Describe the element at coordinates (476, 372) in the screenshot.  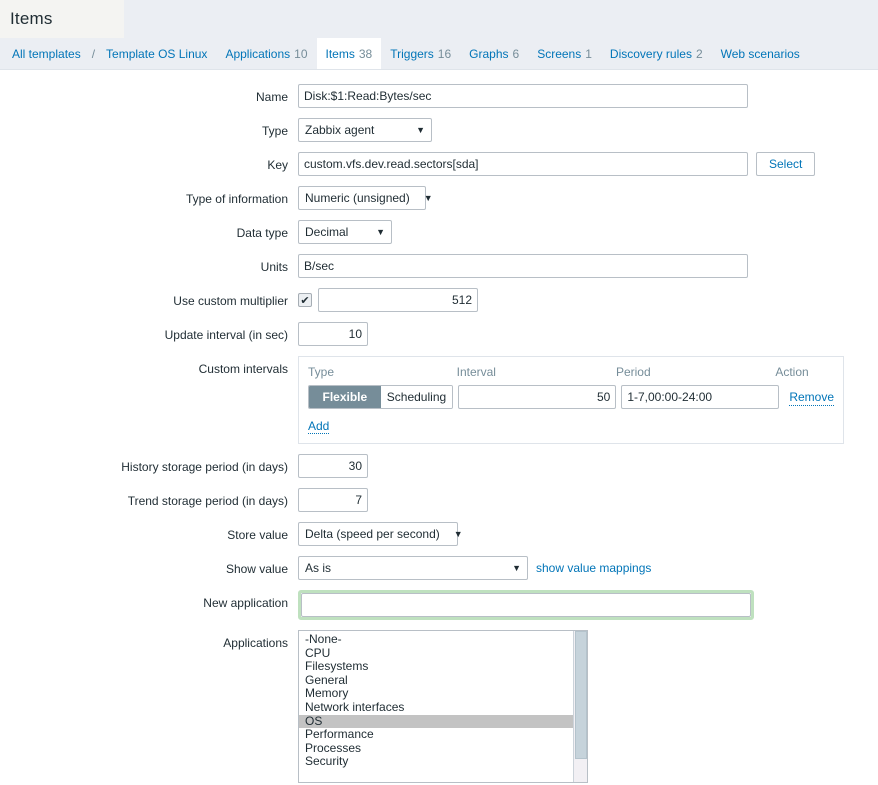
I see `header-interval: Interval` at that location.